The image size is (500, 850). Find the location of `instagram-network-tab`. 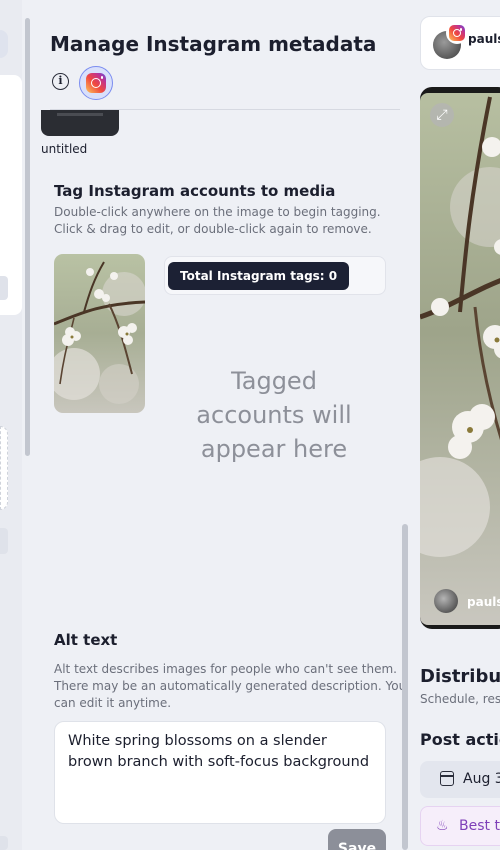

instagram-network-tab is located at coordinates (96, 83).